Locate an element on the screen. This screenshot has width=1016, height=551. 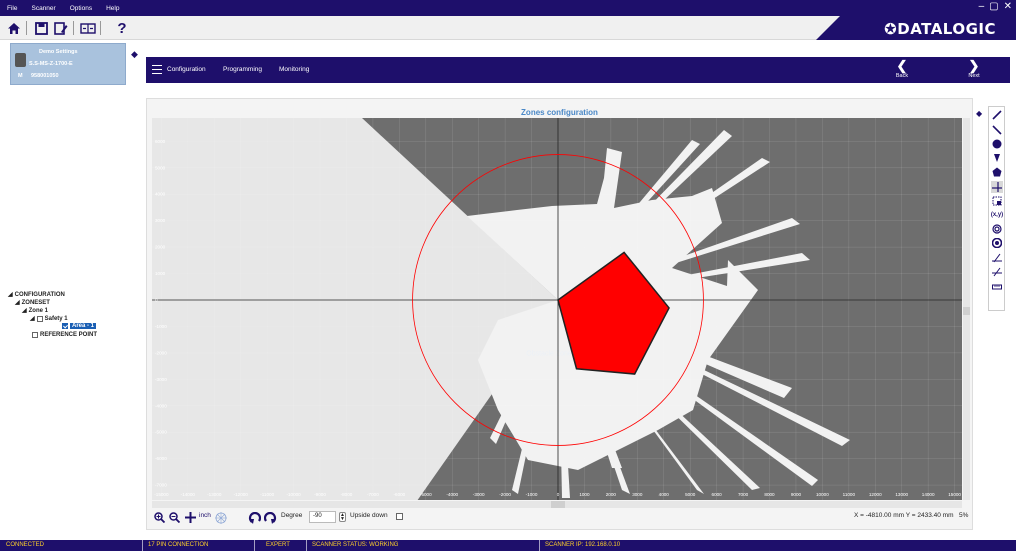
degree-spinner: ▲ ▼ is located at coordinates (342, 517).